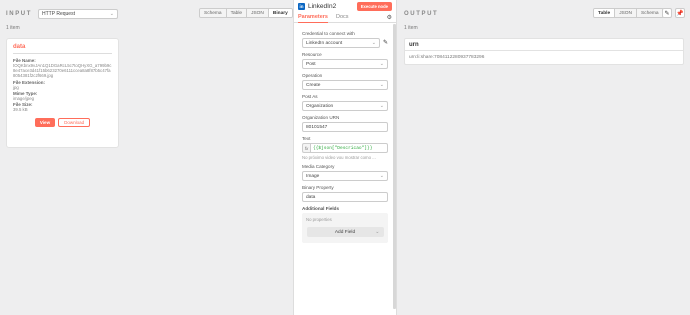 The width and height of the screenshot is (690, 315). What do you see at coordinates (680, 13) in the screenshot?
I see `pin-icon: 📌` at bounding box center [680, 13].